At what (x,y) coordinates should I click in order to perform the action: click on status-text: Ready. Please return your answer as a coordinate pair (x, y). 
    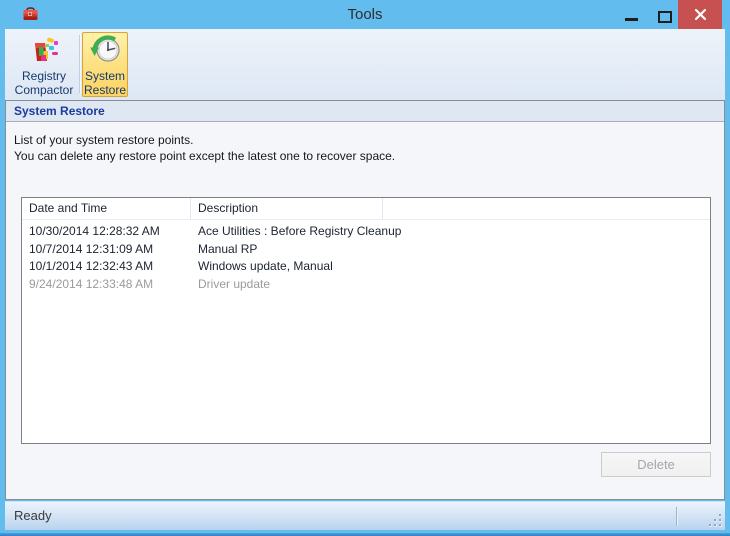
    Looking at the image, I should click on (33, 515).